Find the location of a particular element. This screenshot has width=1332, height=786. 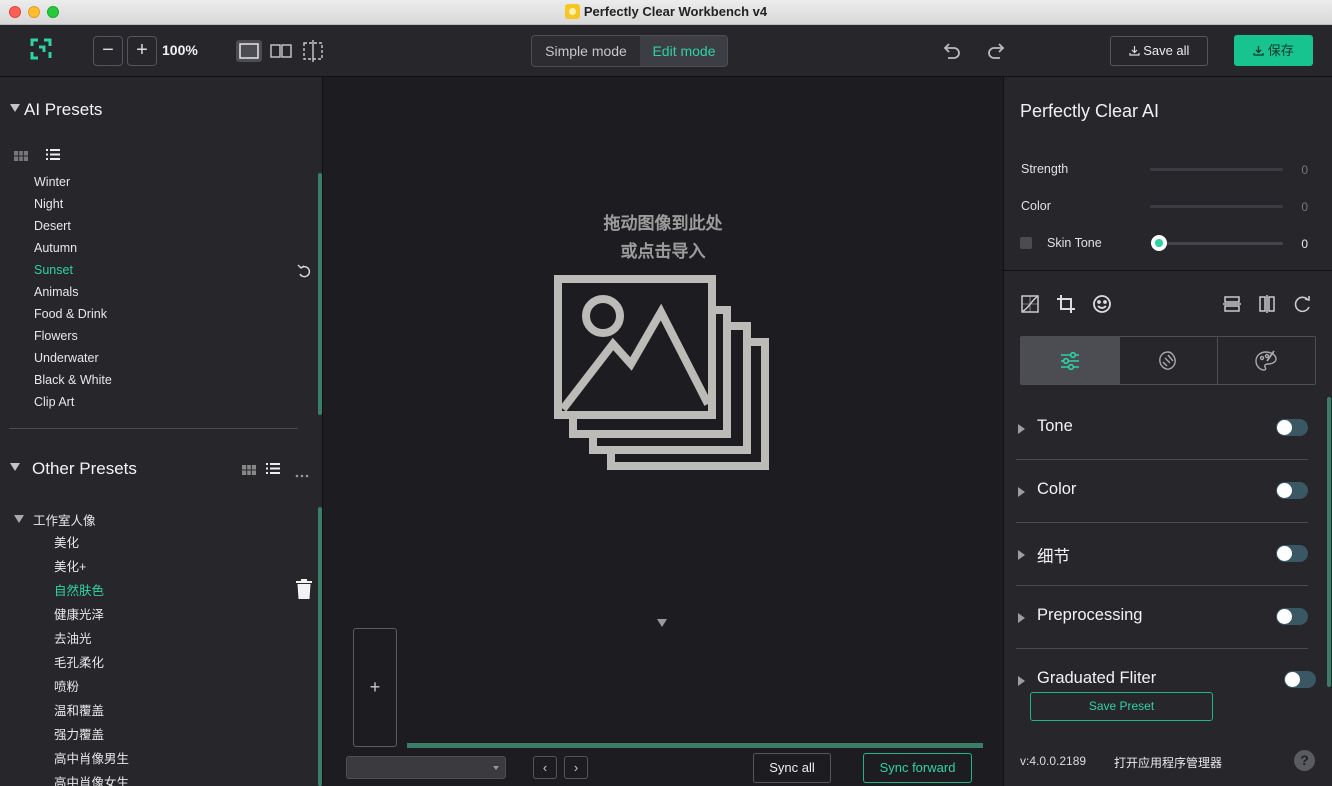

group-preset-item: 毛孔柔化 is located at coordinates (79, 661).